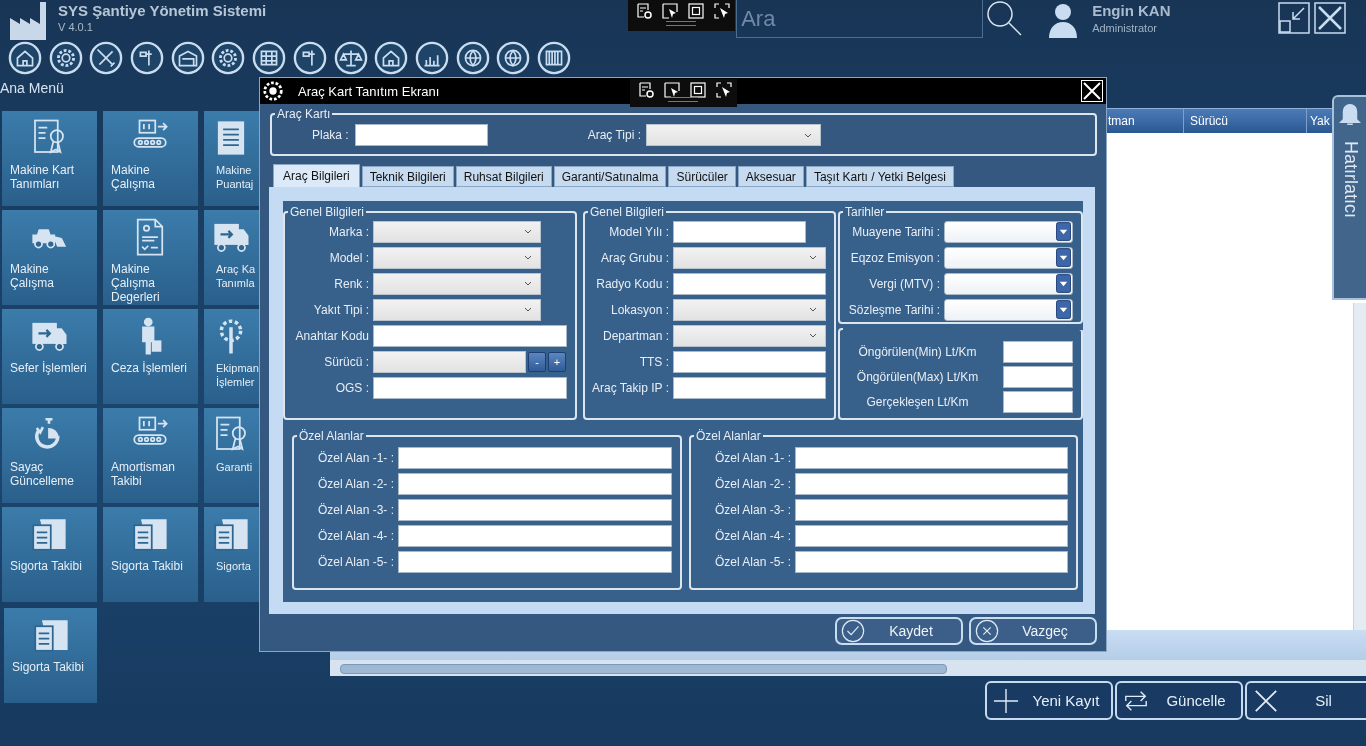  I want to click on field-label: Anahtar Kodu, so click(331, 335).